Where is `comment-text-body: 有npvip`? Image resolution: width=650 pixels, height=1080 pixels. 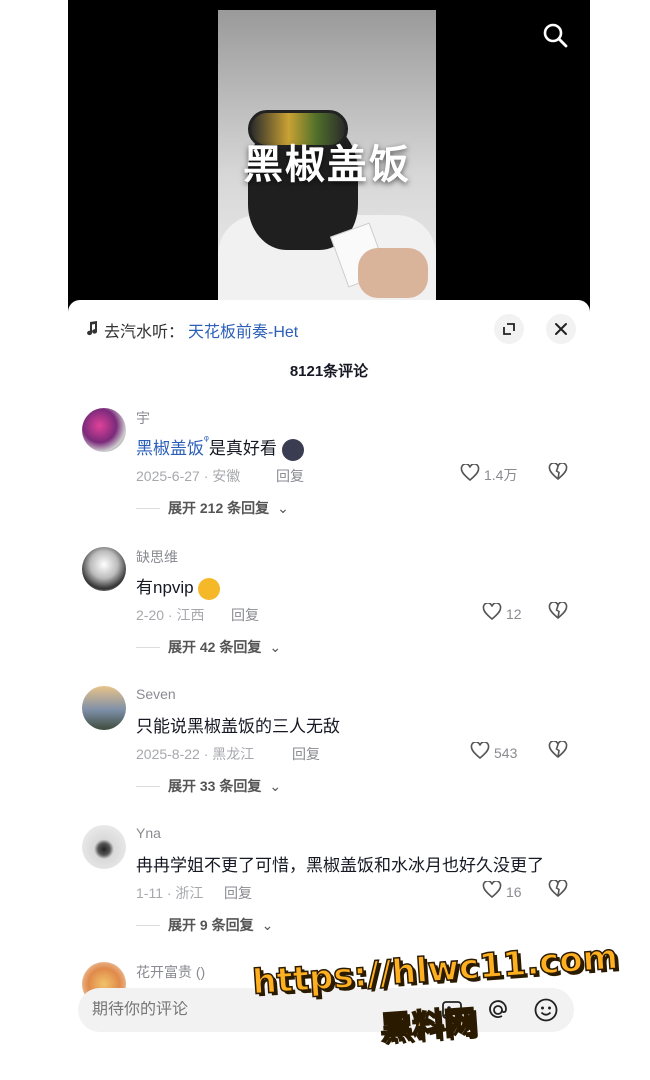 comment-text-body: 有npvip is located at coordinates (165, 587).